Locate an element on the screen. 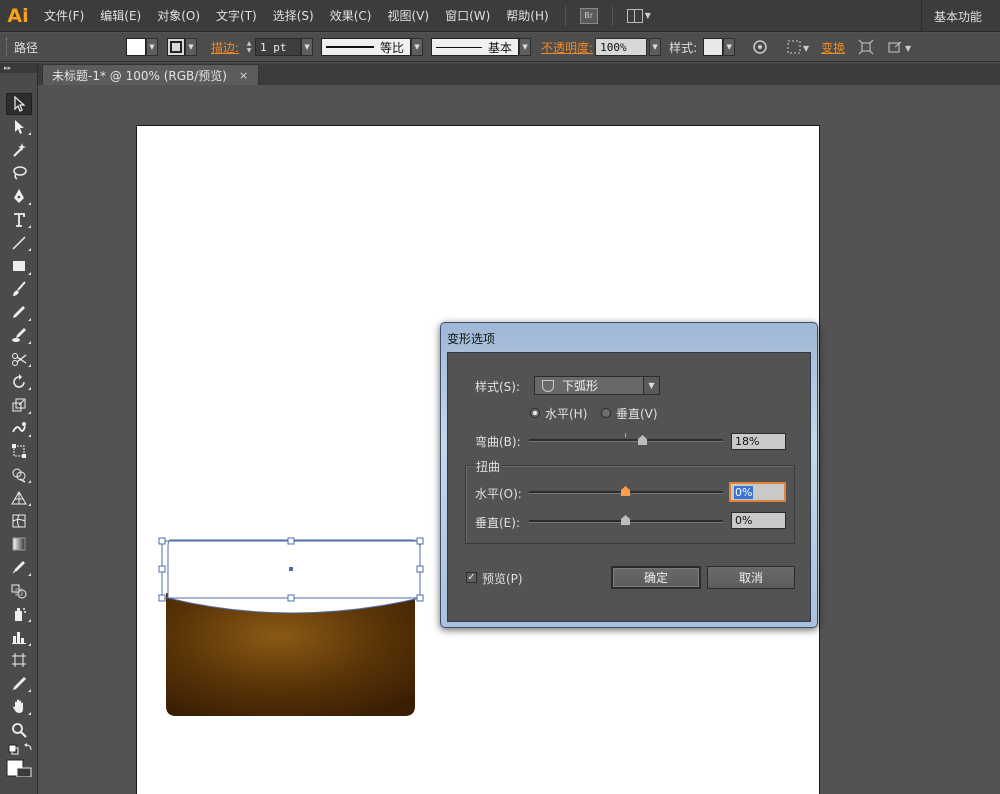 This screenshot has width=1000, height=794. distortion-horizontal-input: 0% is located at coordinates (757, 492).